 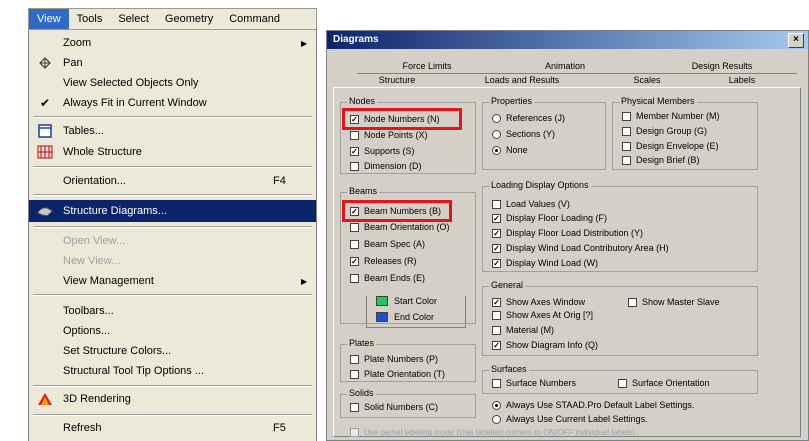 I want to click on radio-sections: Sections (Y), so click(x=523, y=134).